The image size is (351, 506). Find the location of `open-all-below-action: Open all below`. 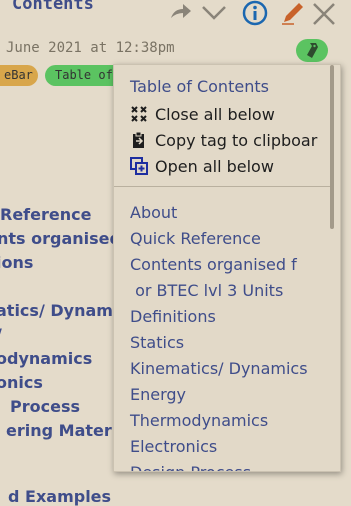

open-all-below-action: Open all below is located at coordinates (202, 168).